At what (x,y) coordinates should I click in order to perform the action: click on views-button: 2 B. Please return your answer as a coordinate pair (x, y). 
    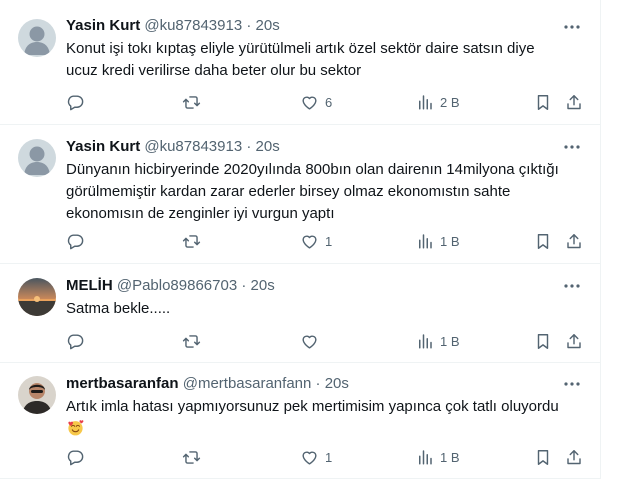
    Looking at the image, I should click on (438, 102).